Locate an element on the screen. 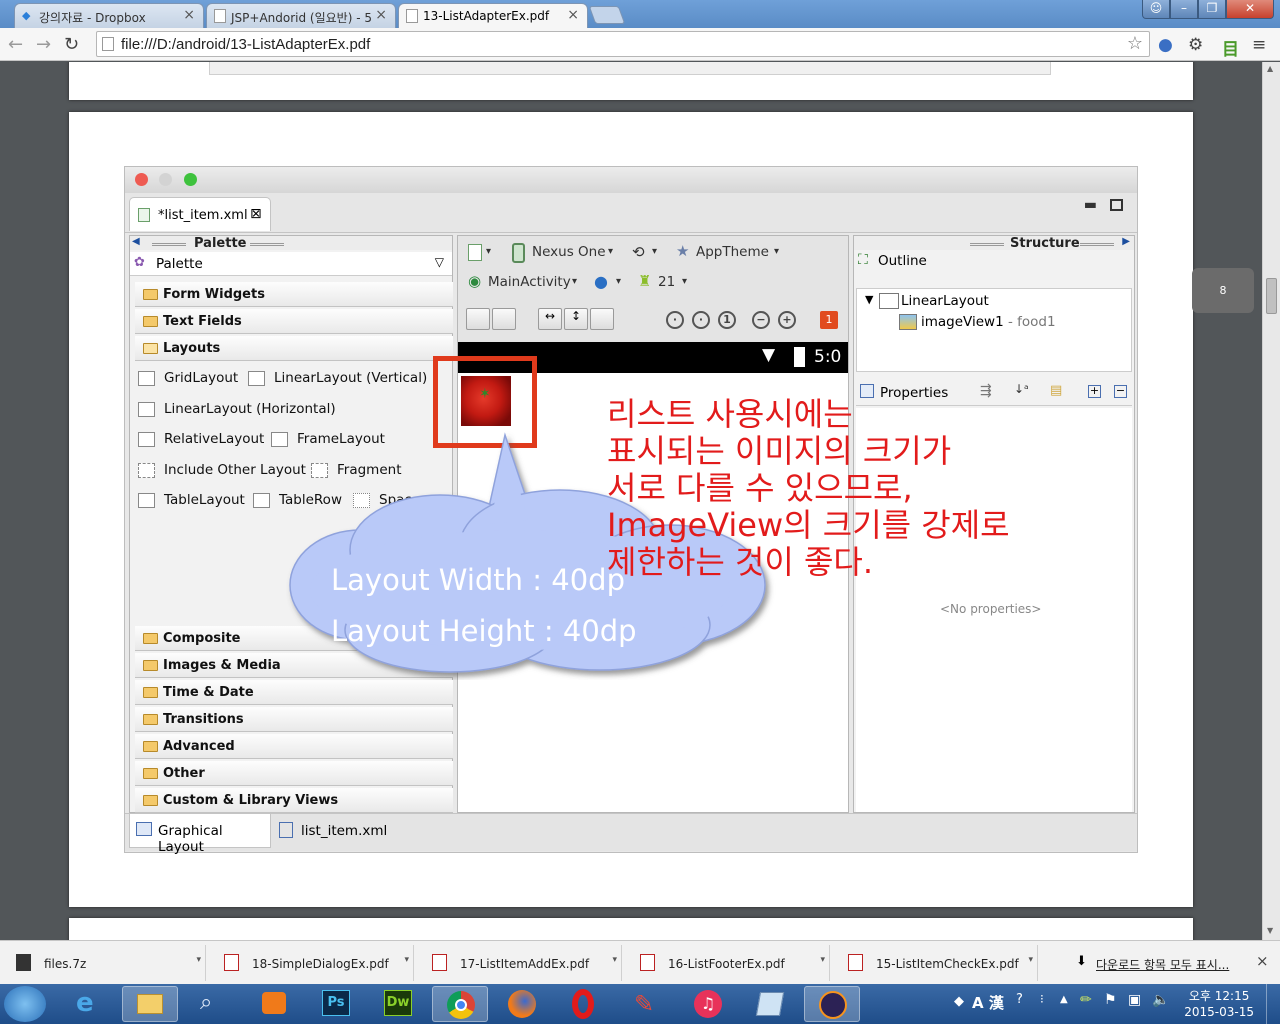 The width and height of the screenshot is (1280, 1024). ie-icon: e is located at coordinates (88, 1004).